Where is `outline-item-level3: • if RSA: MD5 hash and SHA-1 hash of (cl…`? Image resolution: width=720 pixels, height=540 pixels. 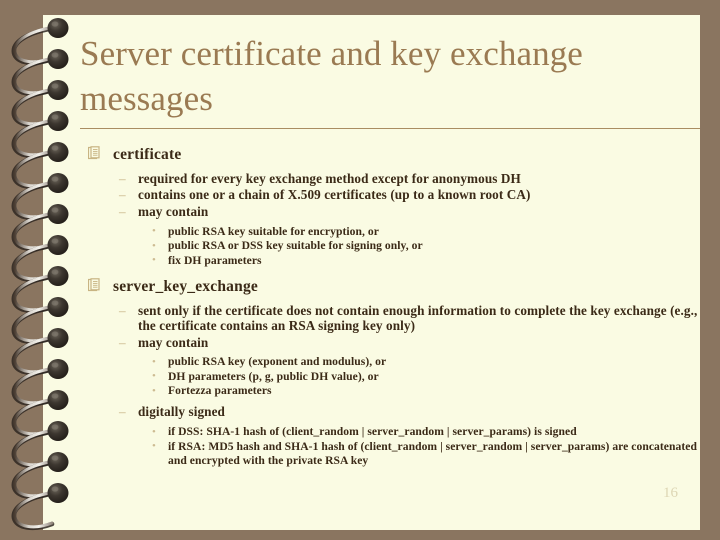 outline-item-level3: • if RSA: MD5 hash and SHA-1 hash of (cl… is located at coordinates (394, 454).